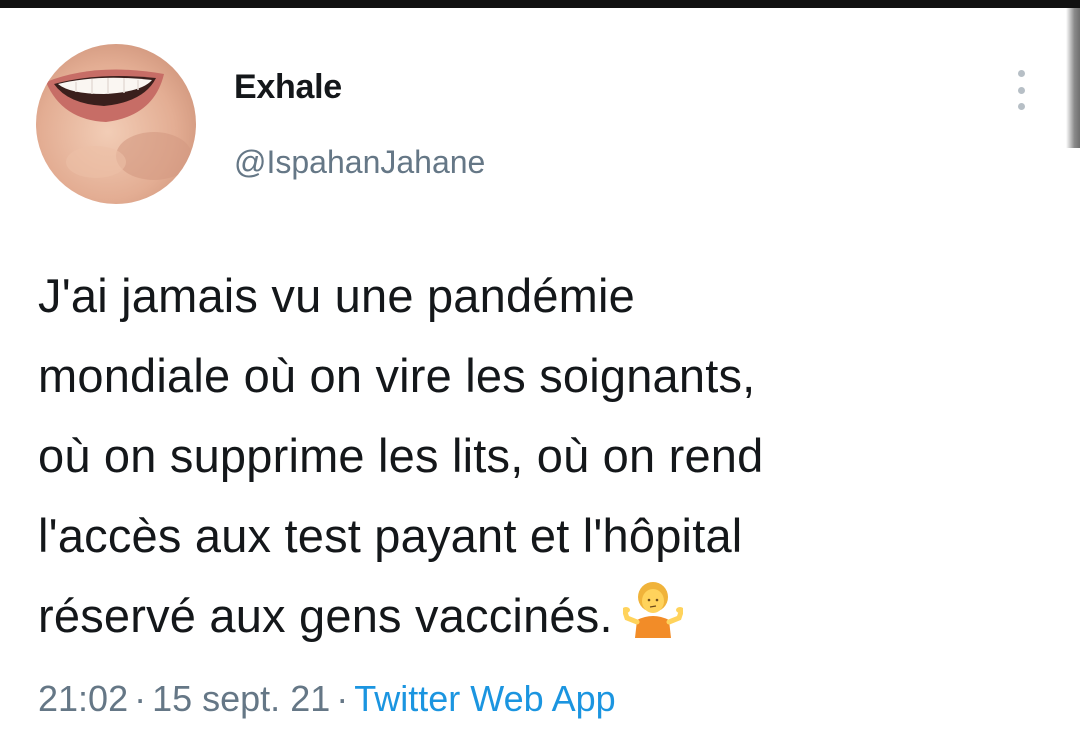 The height and width of the screenshot is (750, 1080). I want to click on tweet-line: J'ai jamais vu une pandémie, so click(336, 295).